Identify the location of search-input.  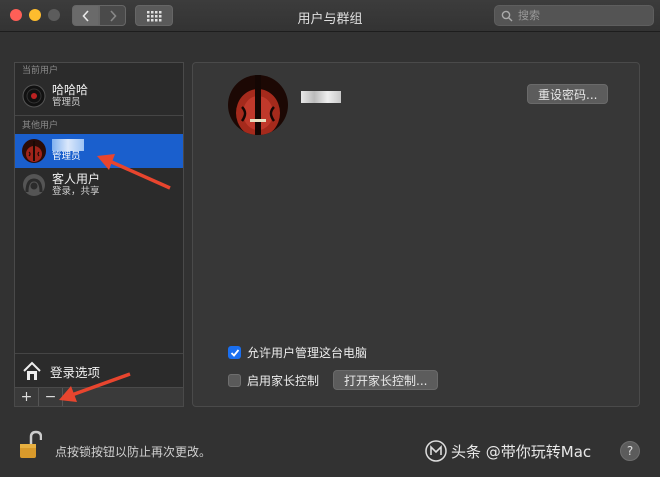
(578, 15).